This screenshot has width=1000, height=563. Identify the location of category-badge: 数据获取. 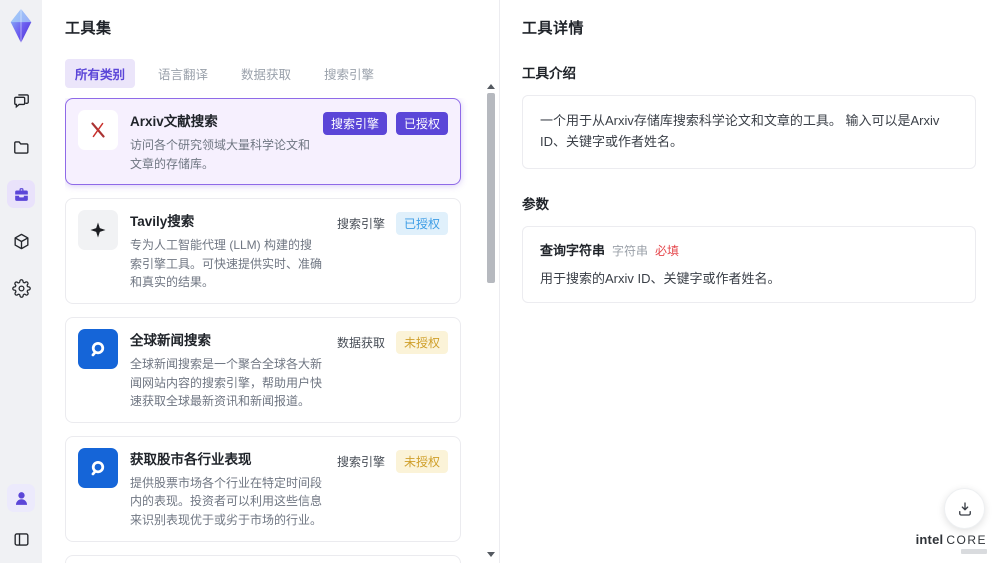
(360, 342).